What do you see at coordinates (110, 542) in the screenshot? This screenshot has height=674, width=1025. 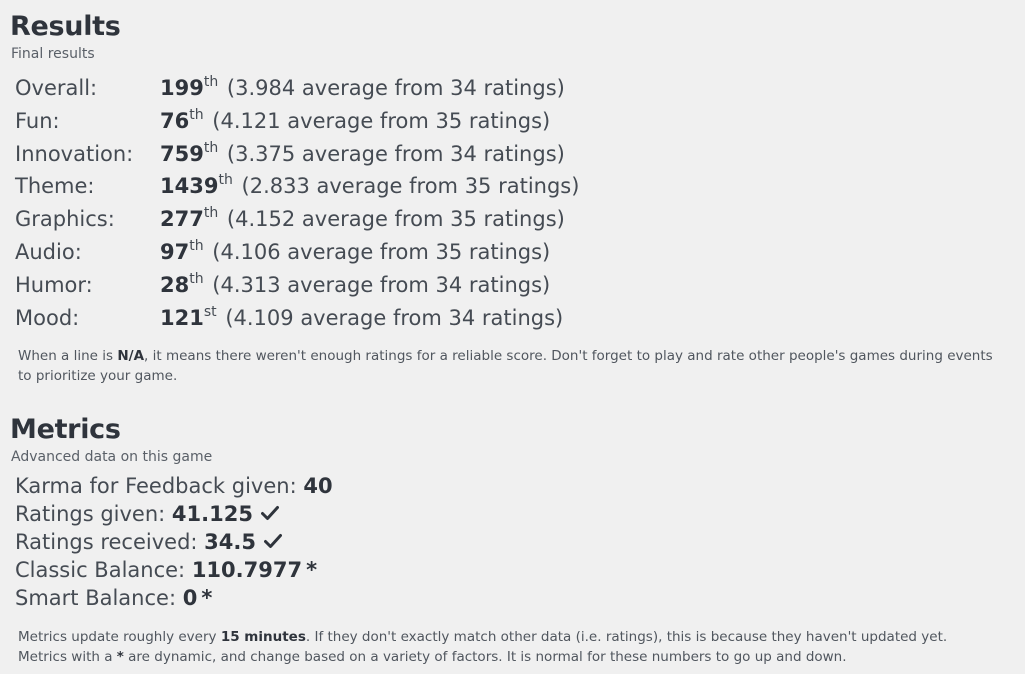 I see `metric-label: Ratings received:` at bounding box center [110, 542].